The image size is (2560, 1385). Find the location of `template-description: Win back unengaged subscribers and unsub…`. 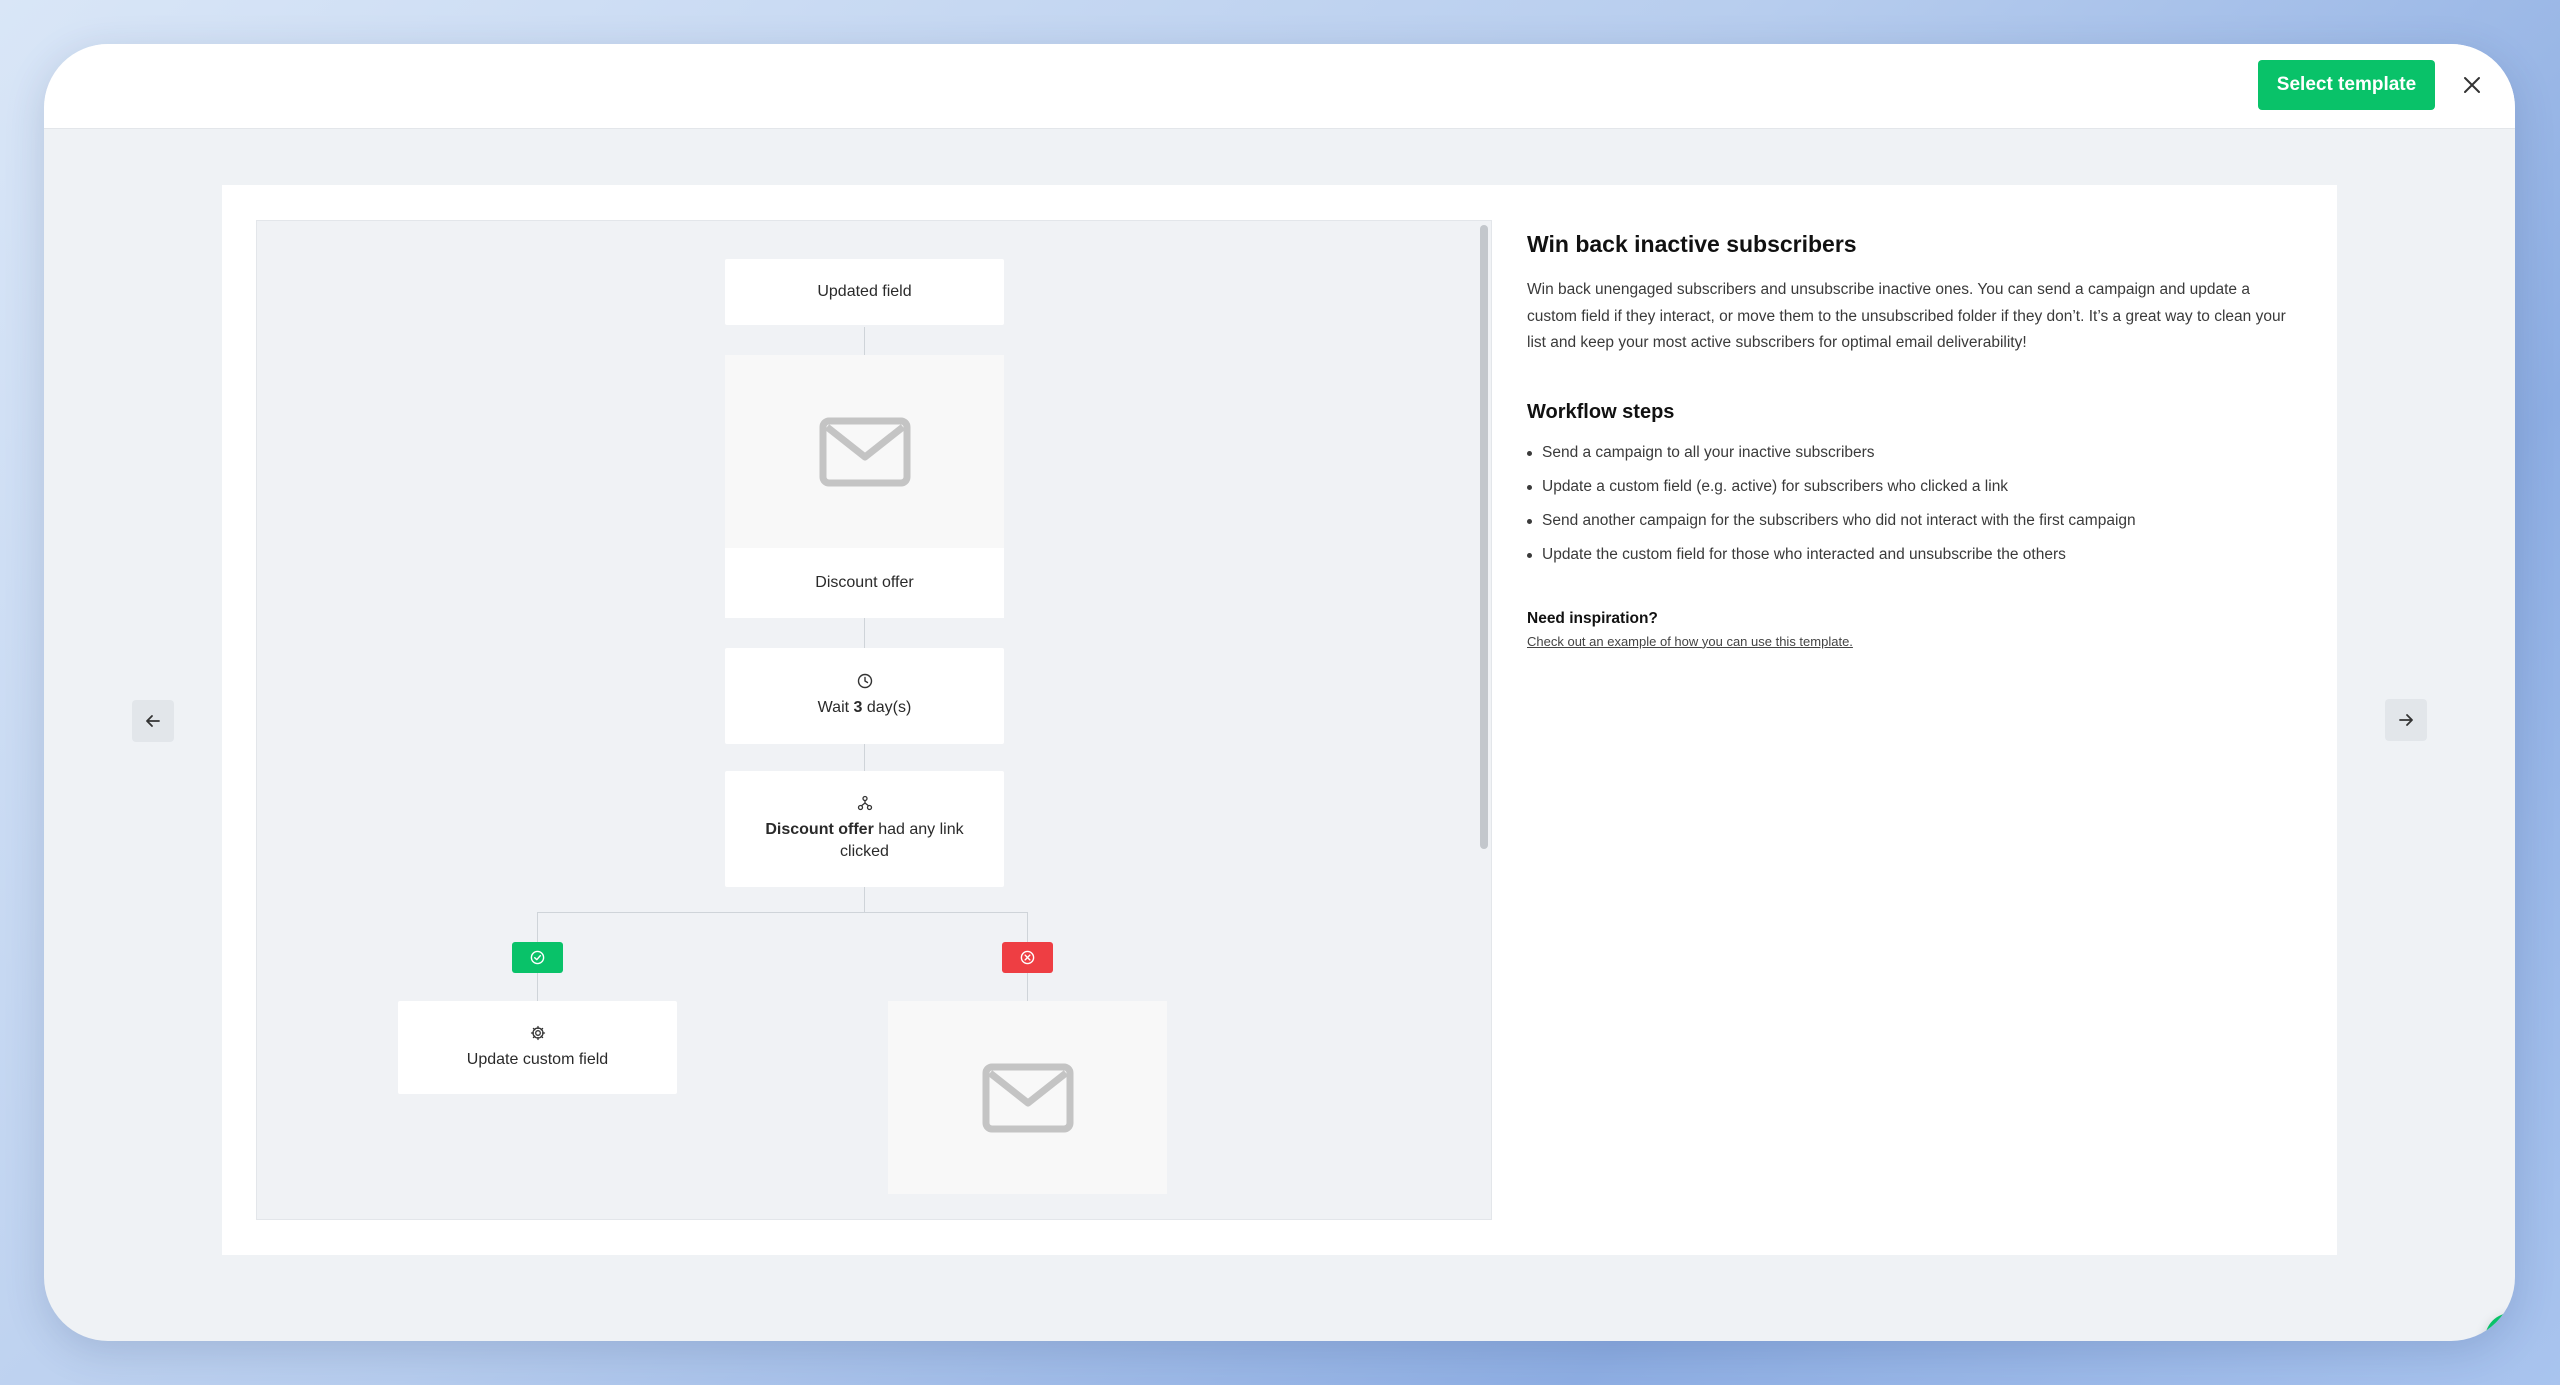

template-description: Win back unengaged subscribers and unsub… is located at coordinates (1906, 316).